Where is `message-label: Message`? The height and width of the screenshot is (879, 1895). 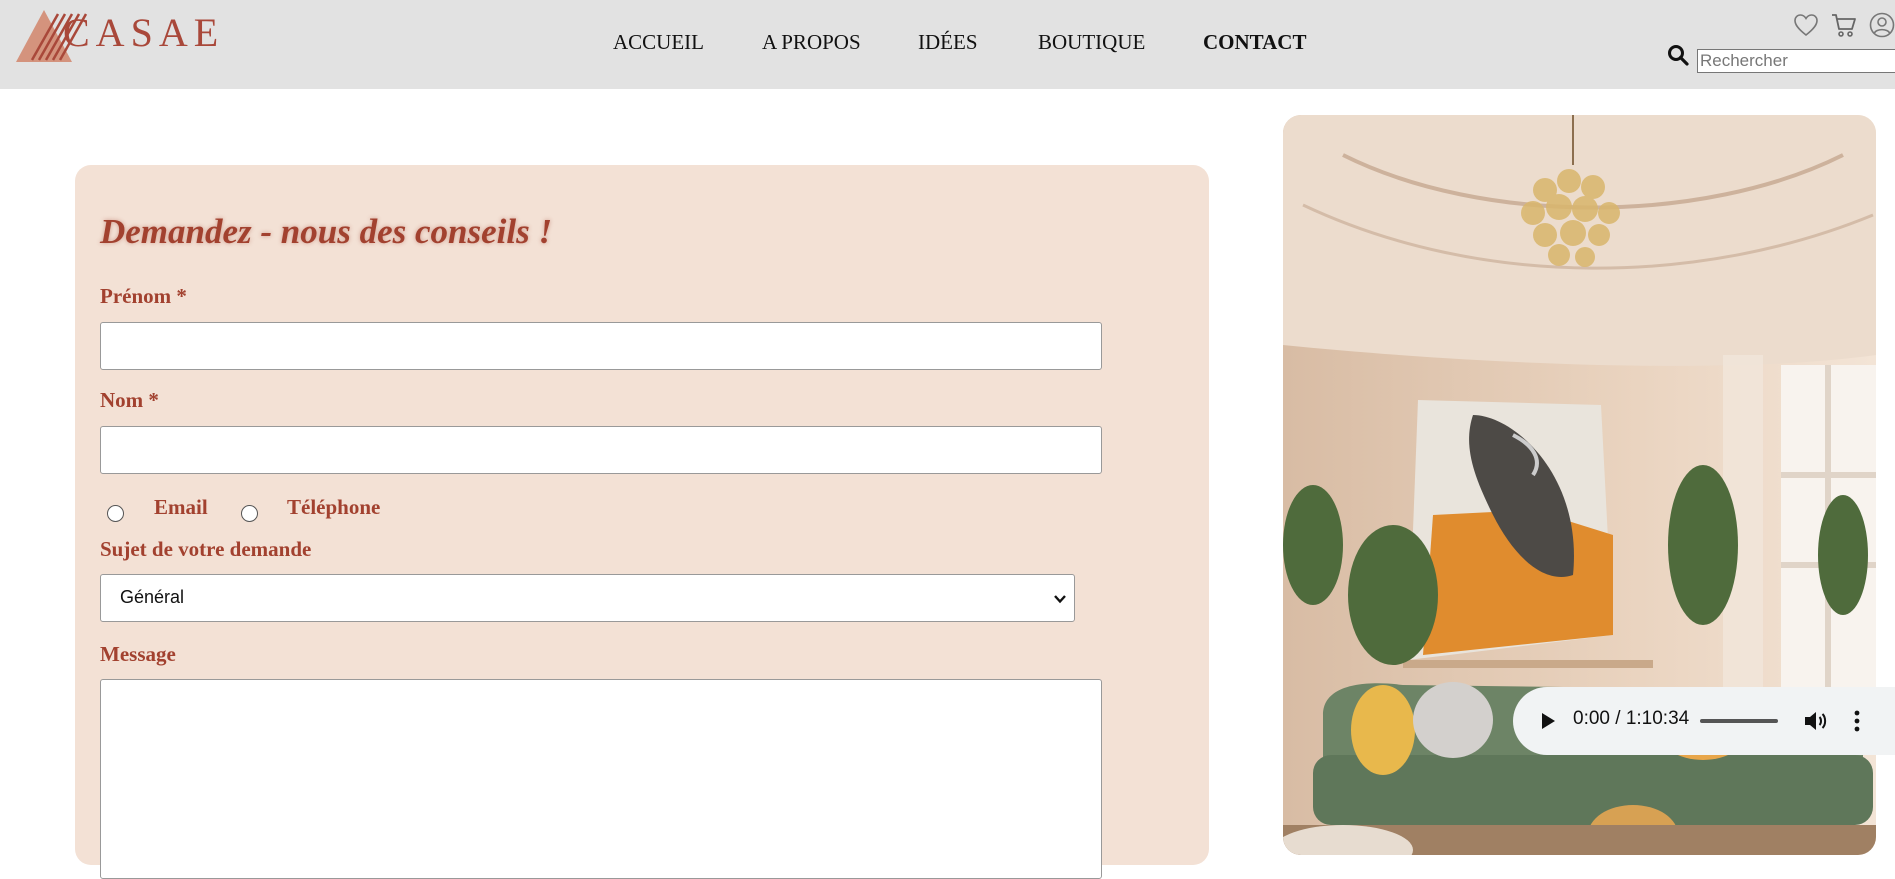 message-label: Message is located at coordinates (138, 654).